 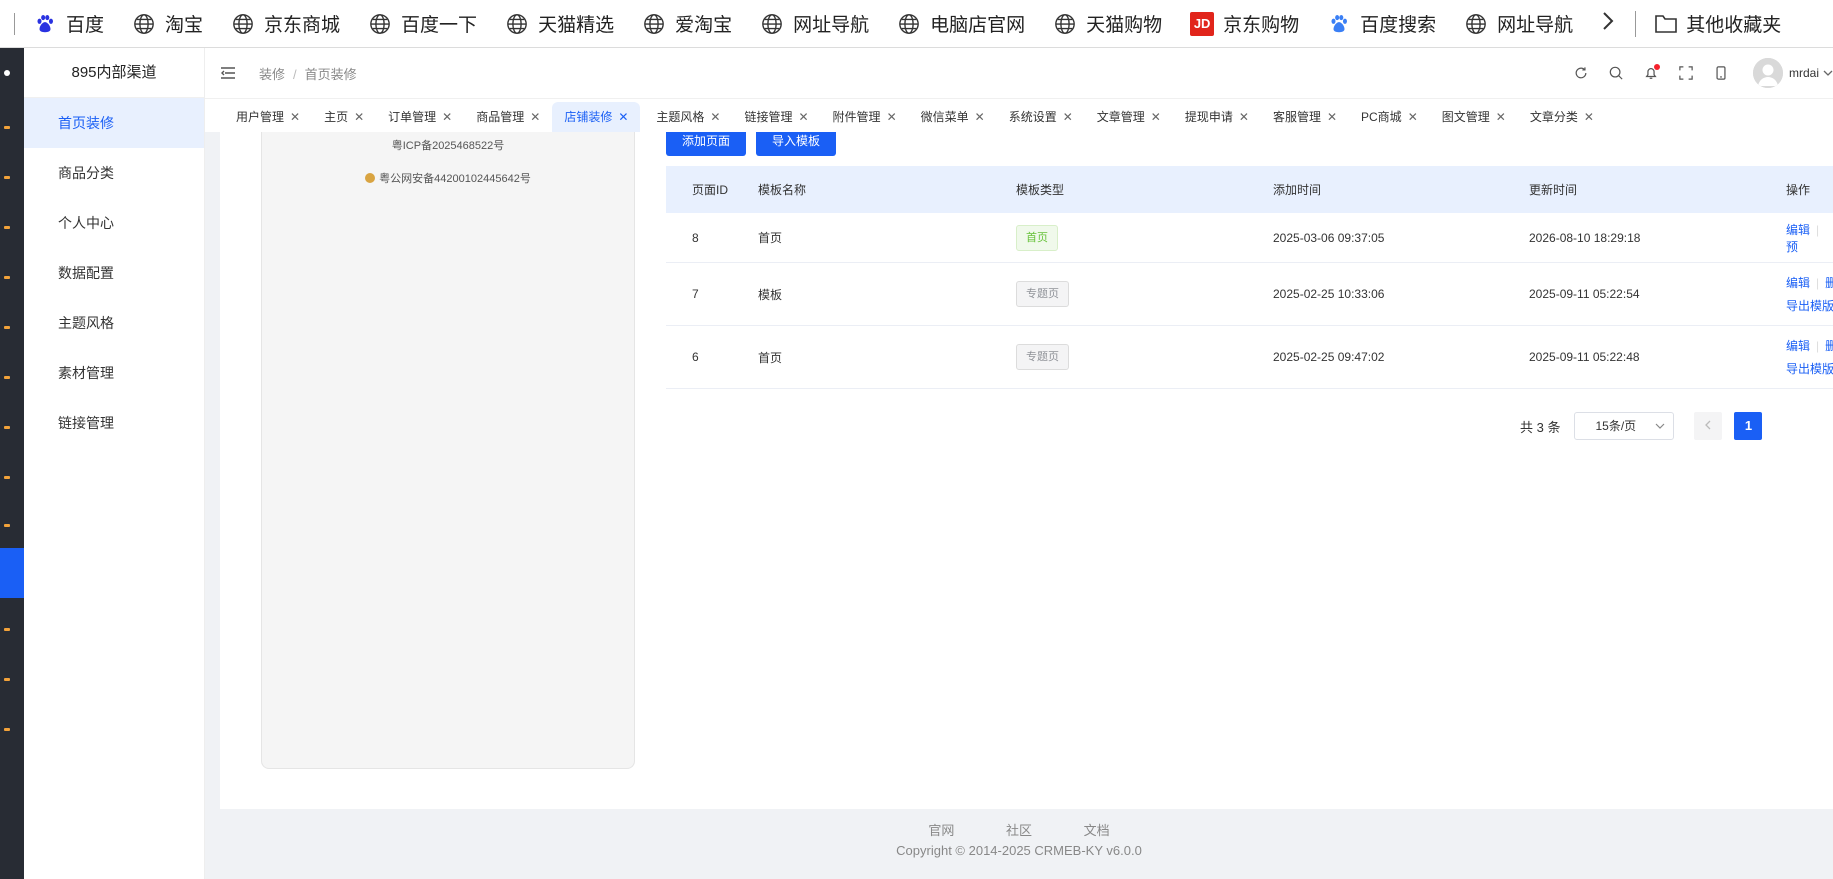 I want to click on bookmark-tmall-select: 天猫精选, so click(x=559, y=23).